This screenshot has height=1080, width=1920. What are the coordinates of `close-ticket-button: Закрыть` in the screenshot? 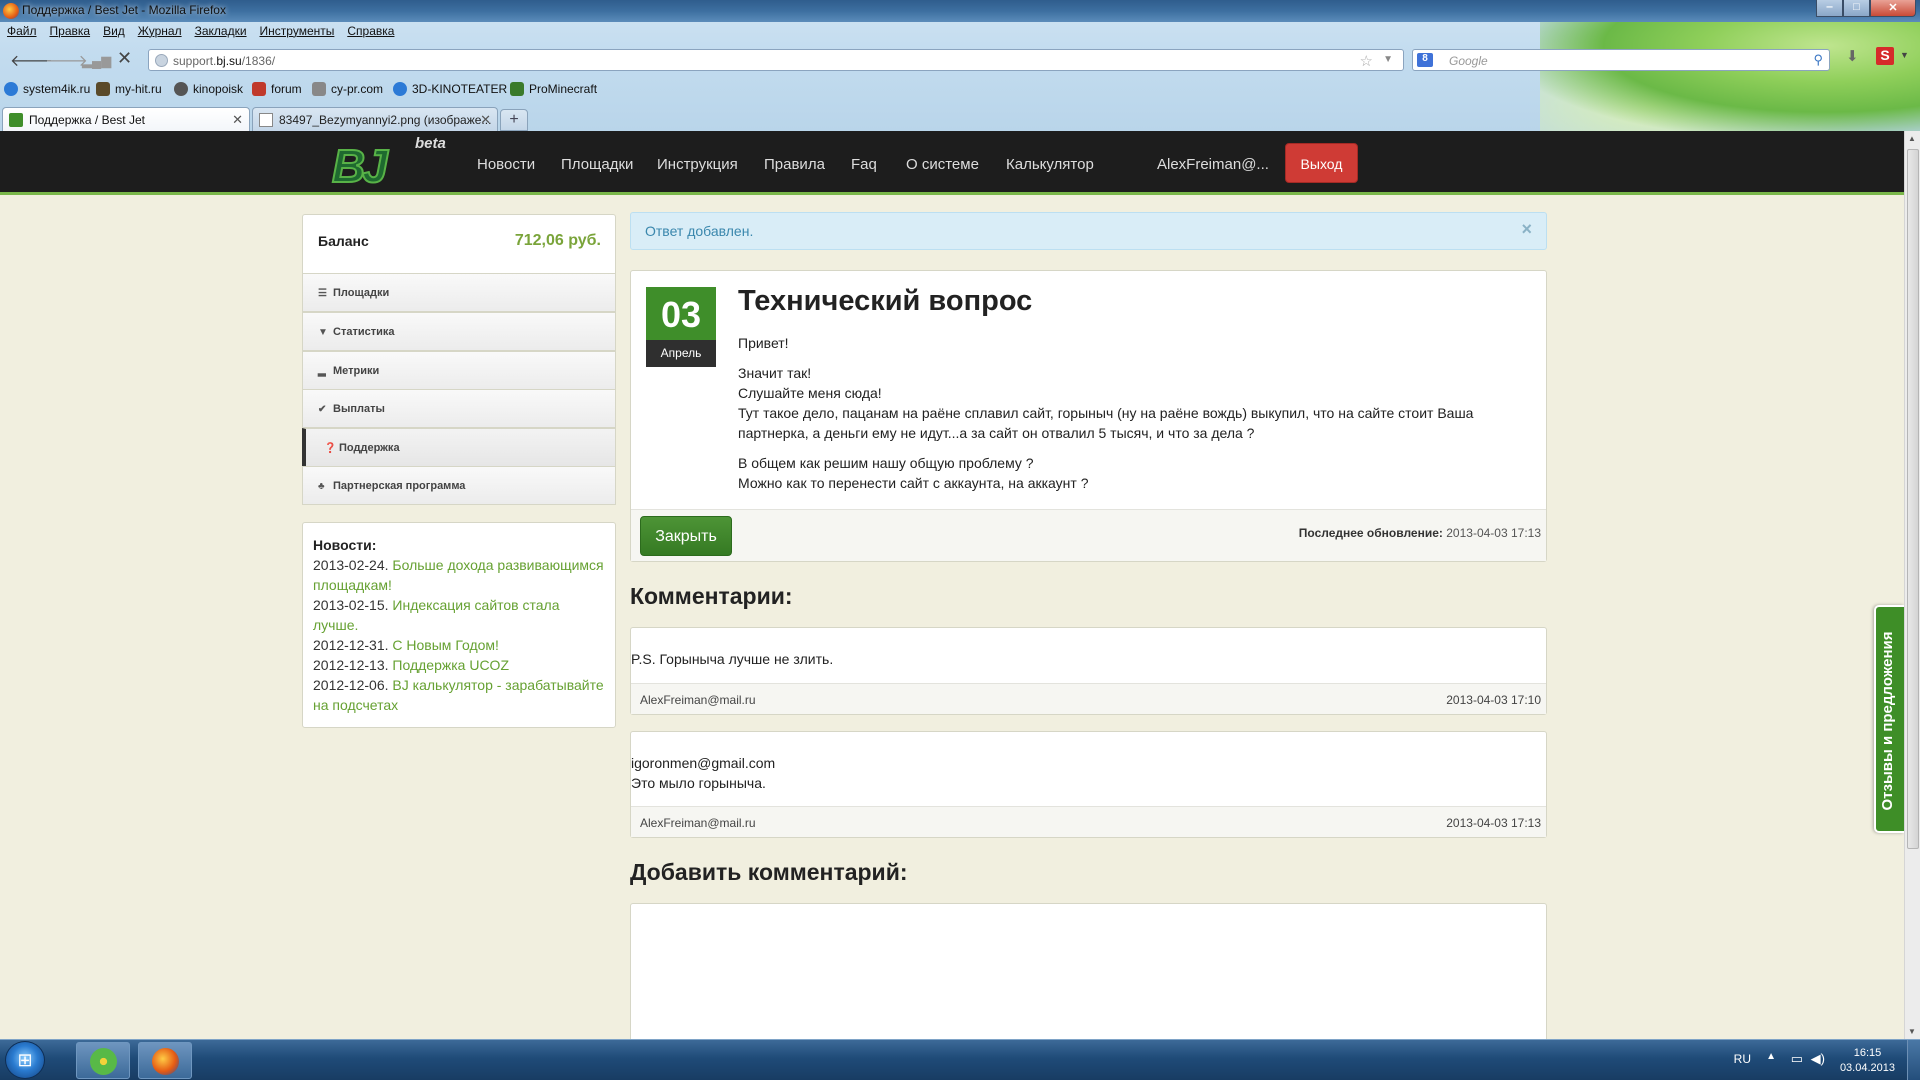 It's located at (686, 536).